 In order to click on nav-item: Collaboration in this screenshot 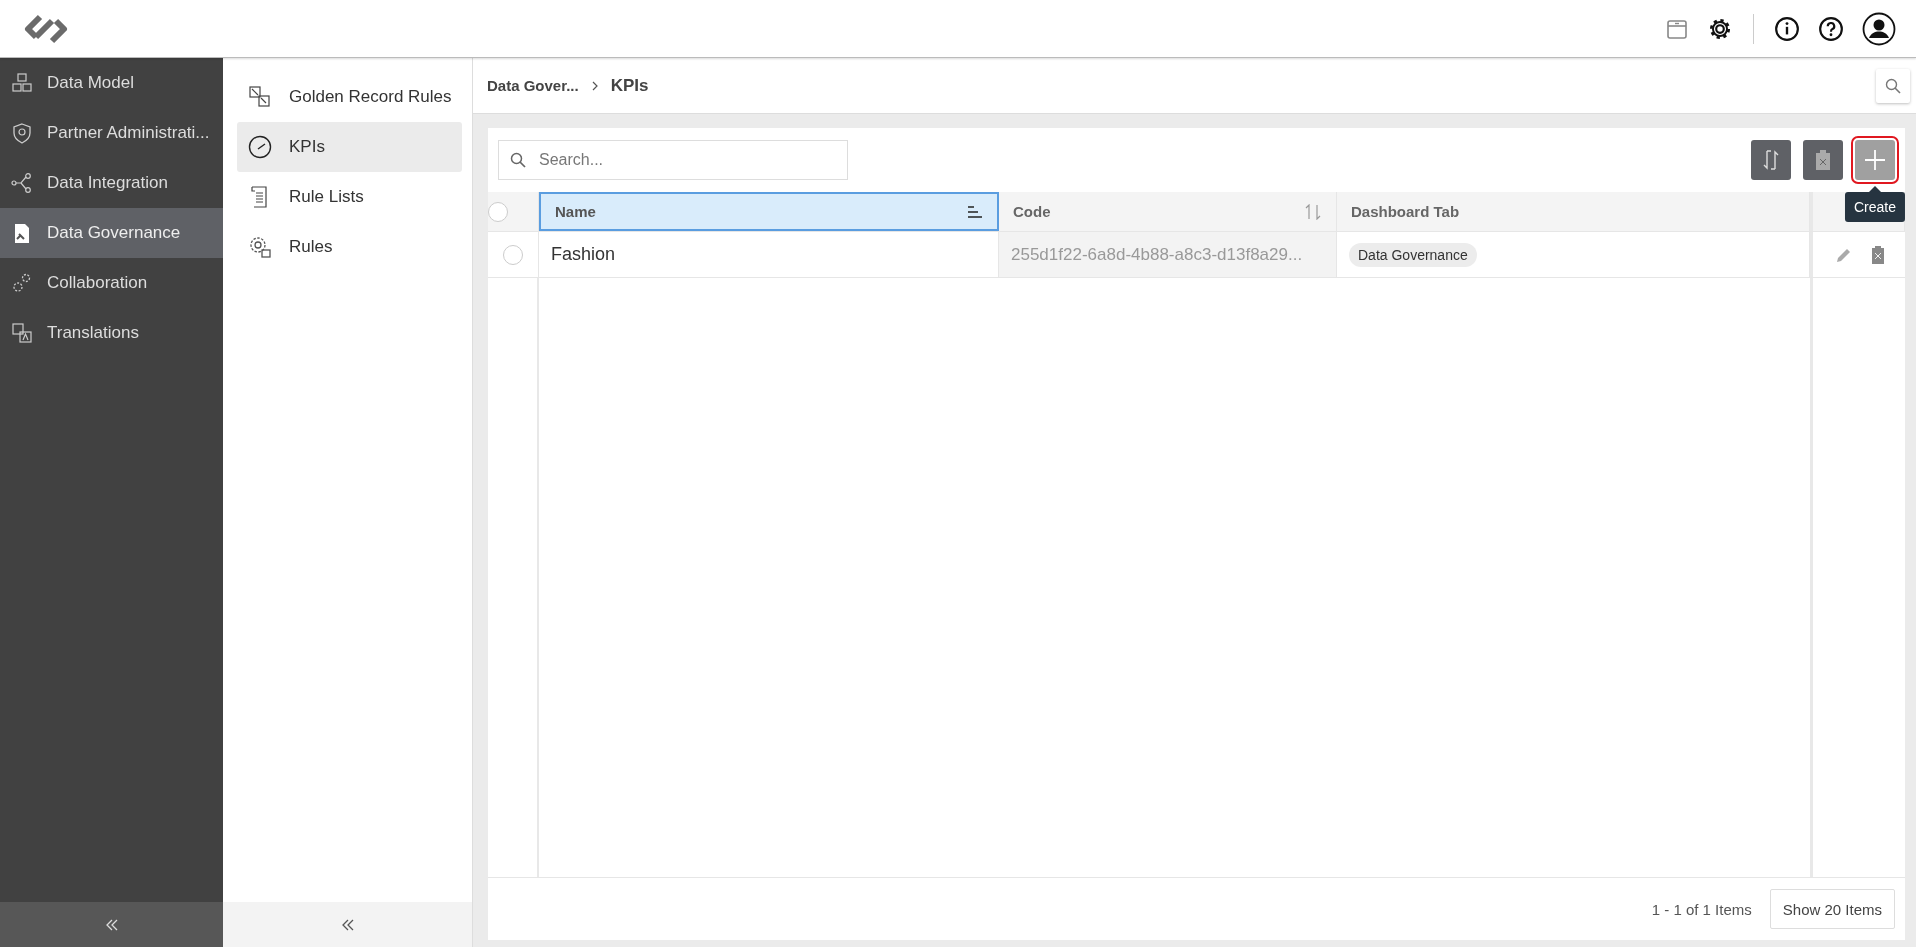, I will do `click(111, 283)`.